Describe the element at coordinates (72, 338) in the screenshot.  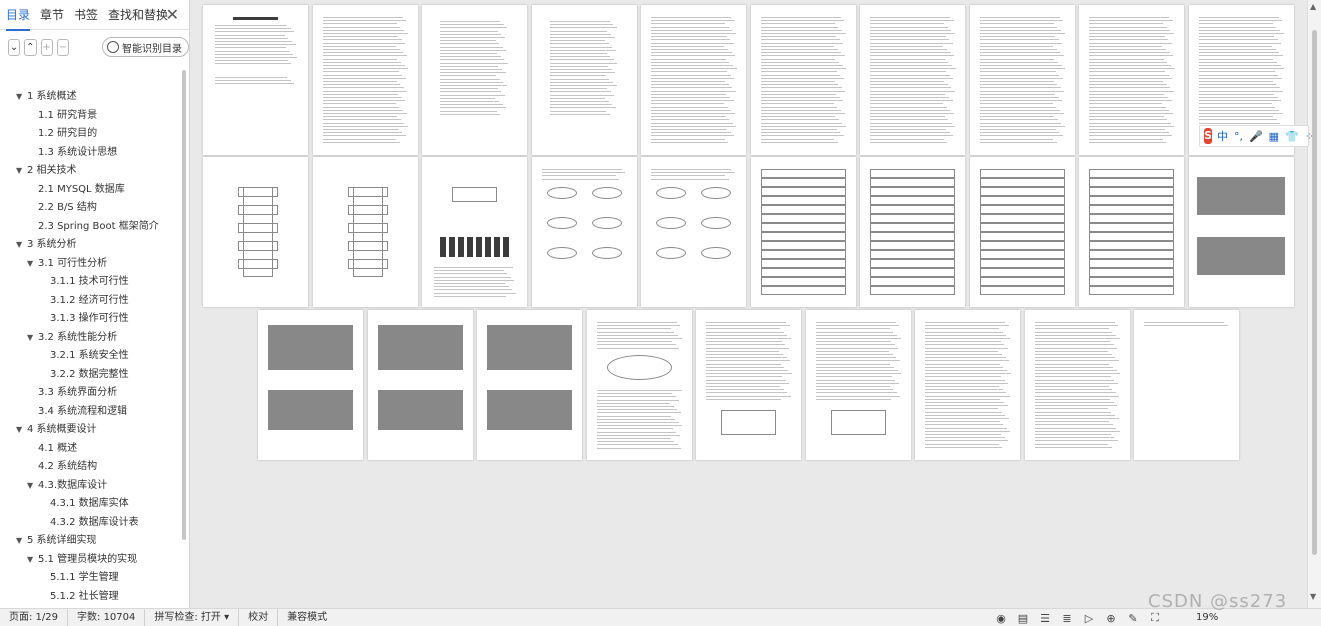
I see `toc-item: ▼ 3.2 系统性能分析` at that location.